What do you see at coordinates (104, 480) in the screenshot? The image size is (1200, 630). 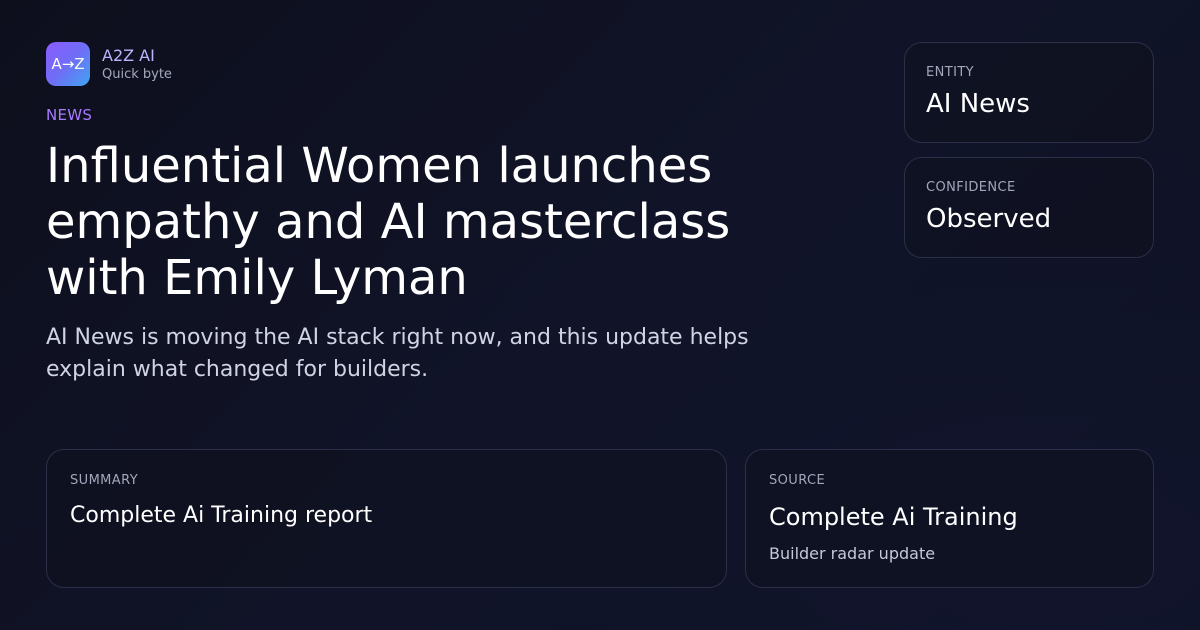 I see `summary-label: SUMMARY` at bounding box center [104, 480].